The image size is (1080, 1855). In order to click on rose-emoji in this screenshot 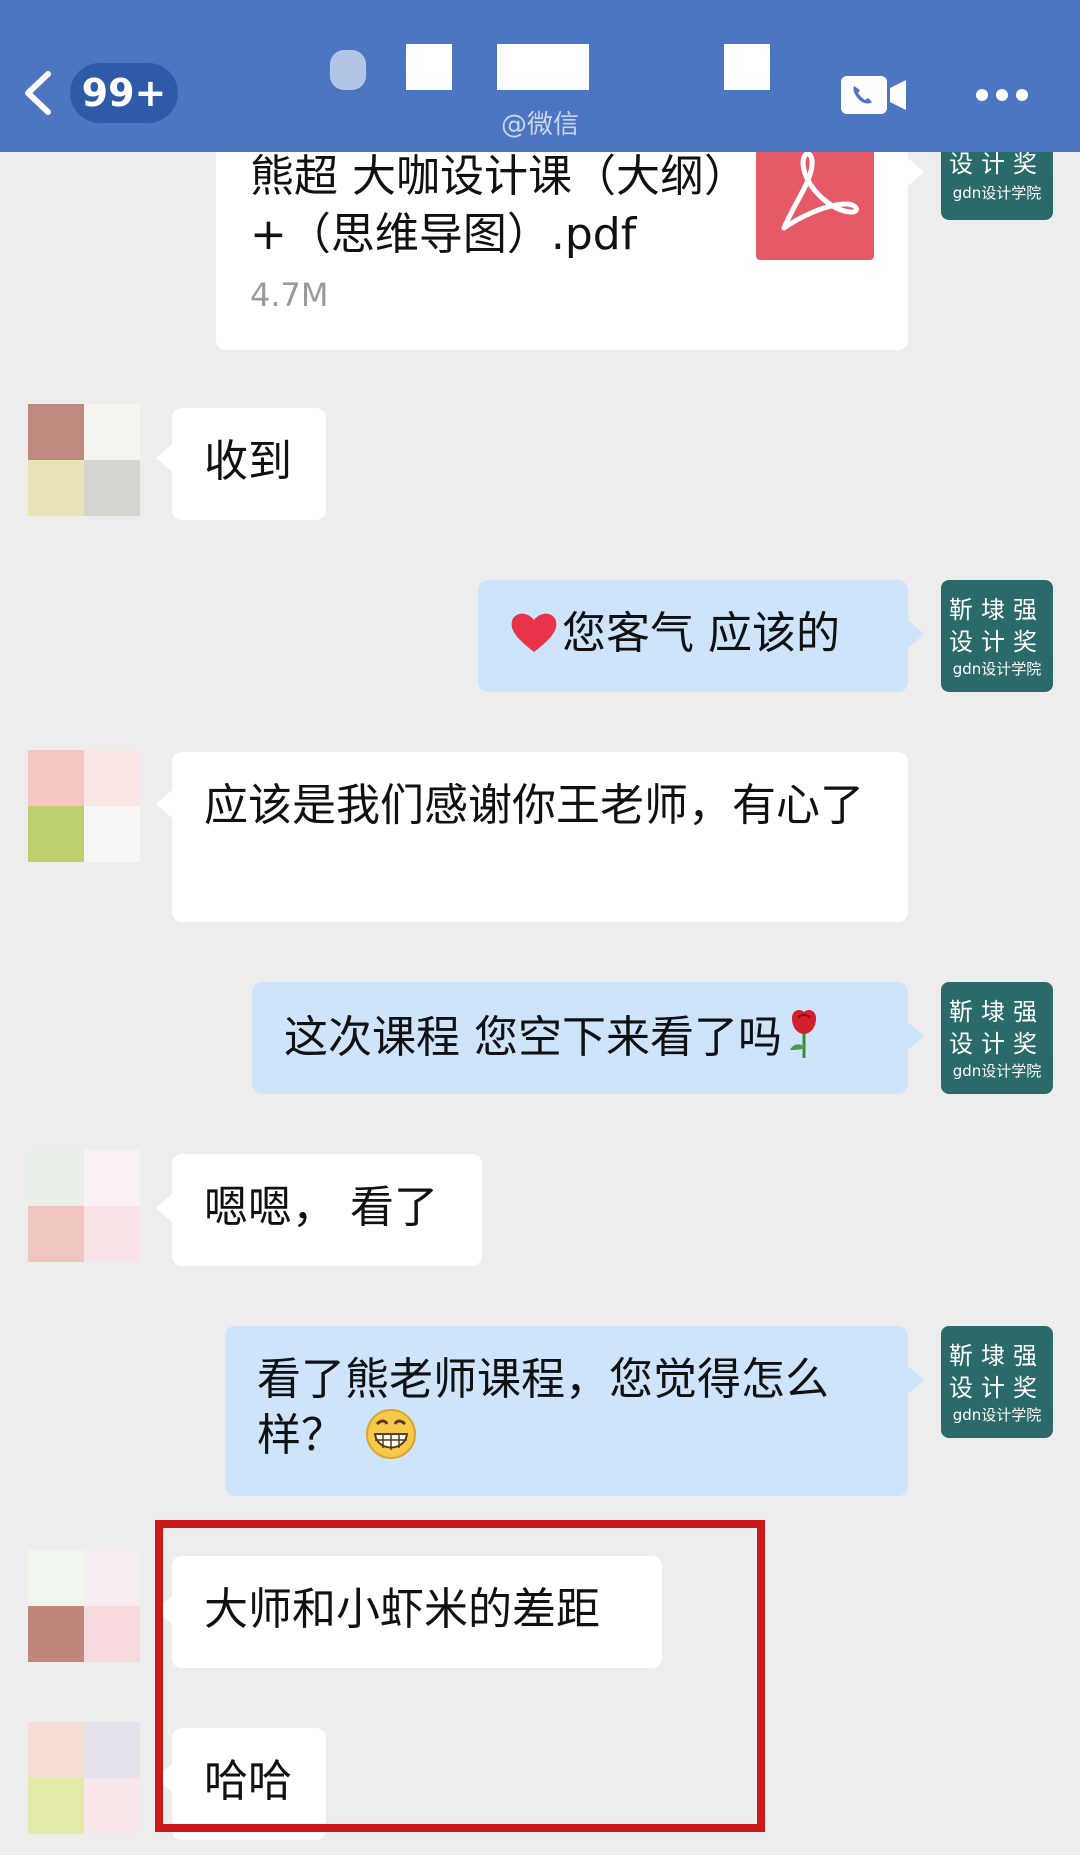, I will do `click(803, 1034)`.